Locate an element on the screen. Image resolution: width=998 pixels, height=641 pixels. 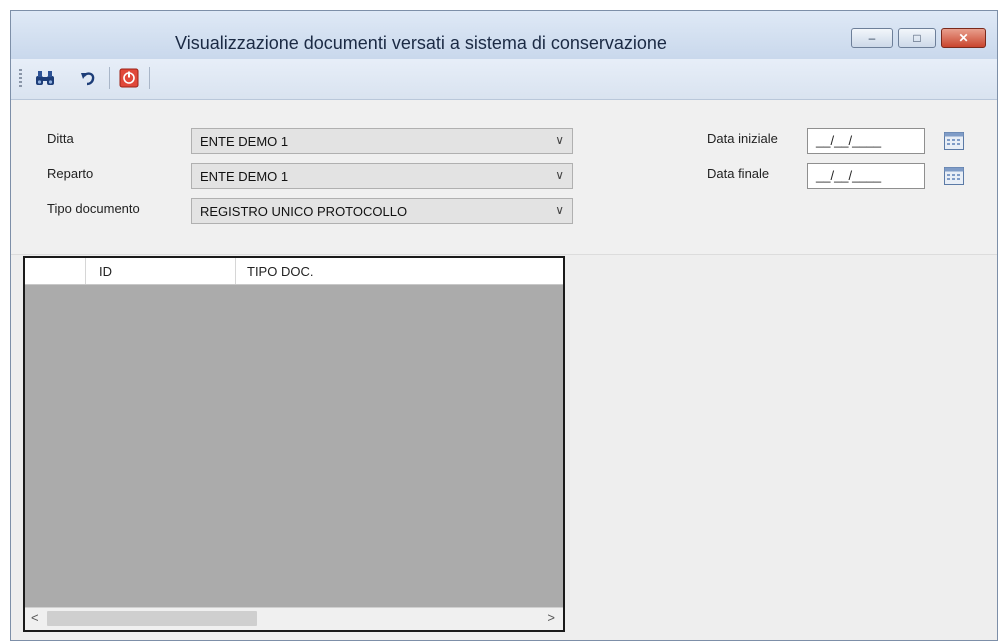
tipo-documento-dropdown: REGISTRO UNICO PROTOCOLLO ∨ is located at coordinates (382, 211).